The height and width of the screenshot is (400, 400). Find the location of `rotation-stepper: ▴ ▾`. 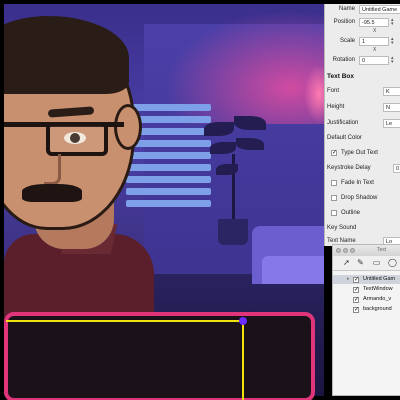

rotation-stepper: ▴ ▾ is located at coordinates (393, 60).